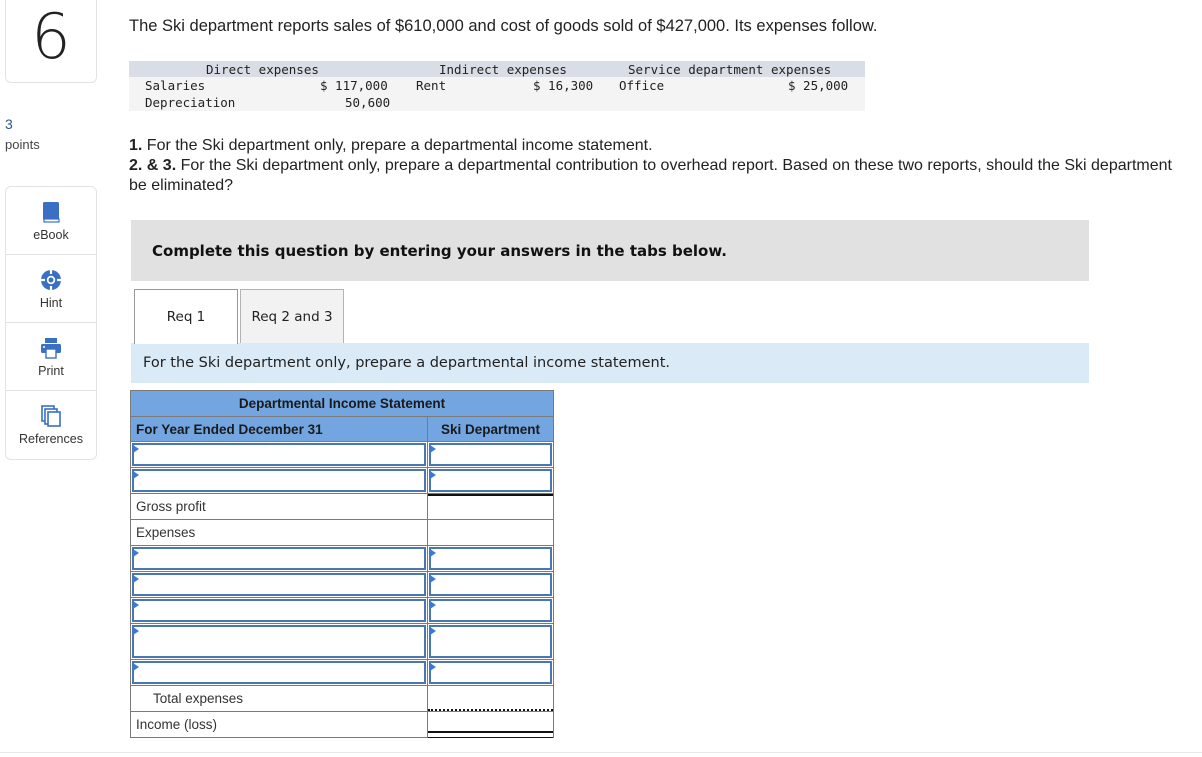 The height and width of the screenshot is (757, 1202). Describe the element at coordinates (490, 725) in the screenshot. I see `income-loss-amount-input` at that location.